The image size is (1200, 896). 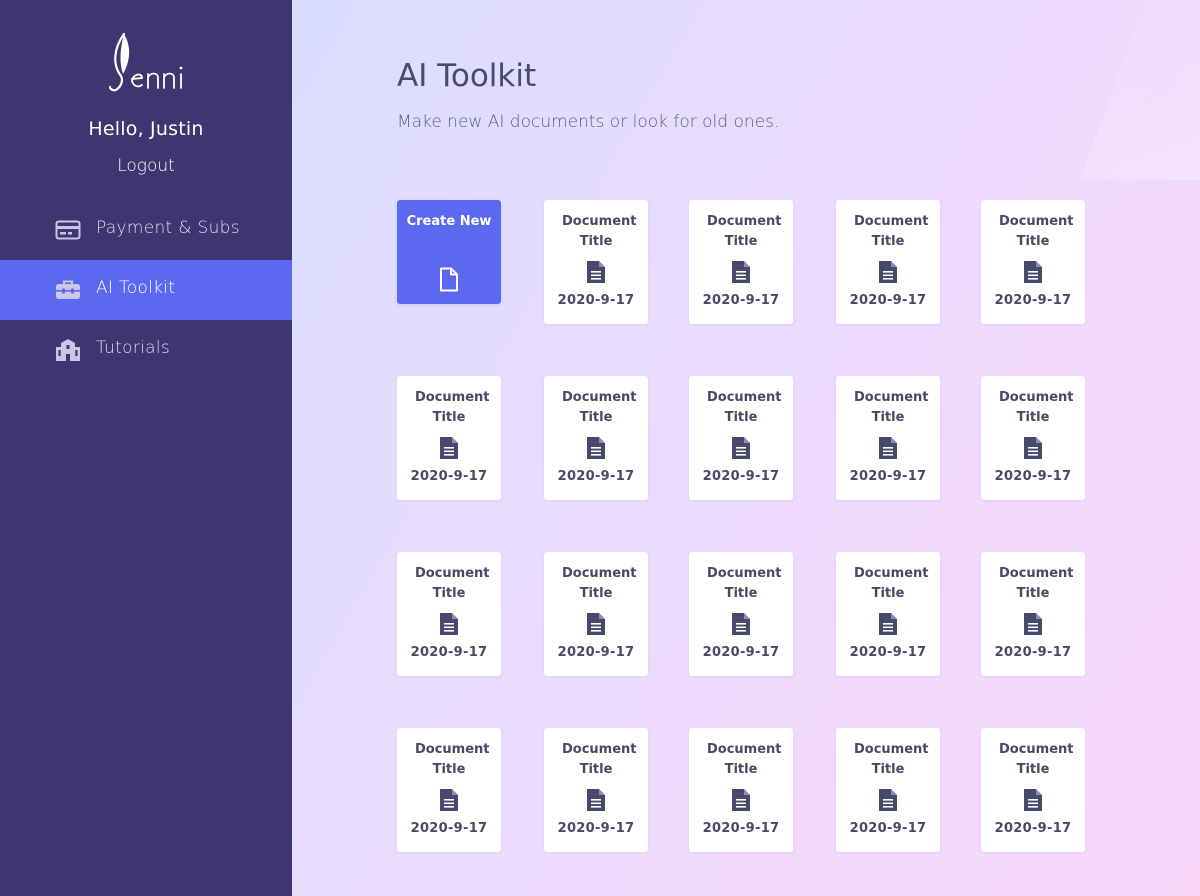 I want to click on create-new-button: Create New, so click(x=449, y=252).